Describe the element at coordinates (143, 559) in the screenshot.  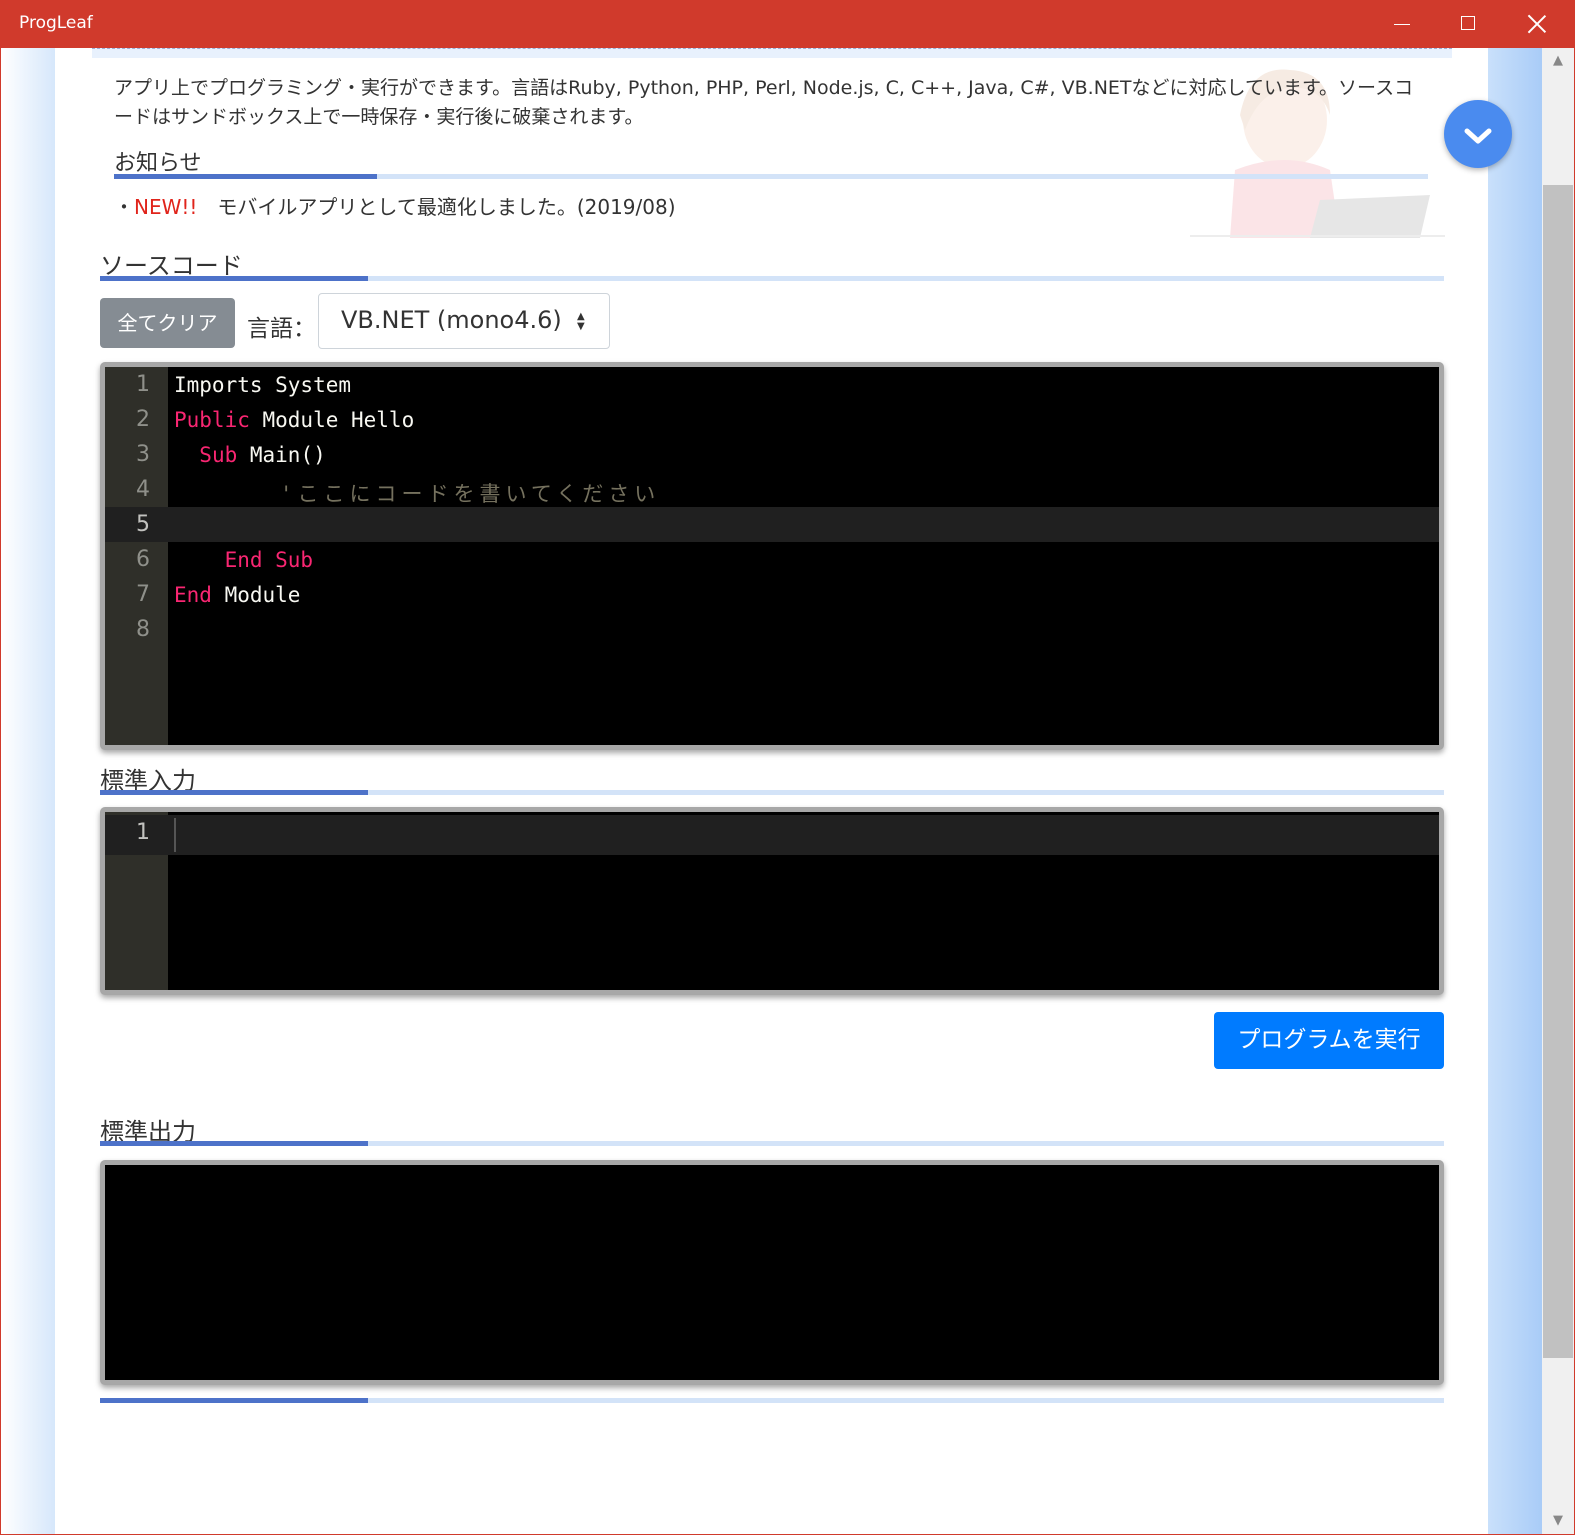
I see `line-number: 6` at that location.